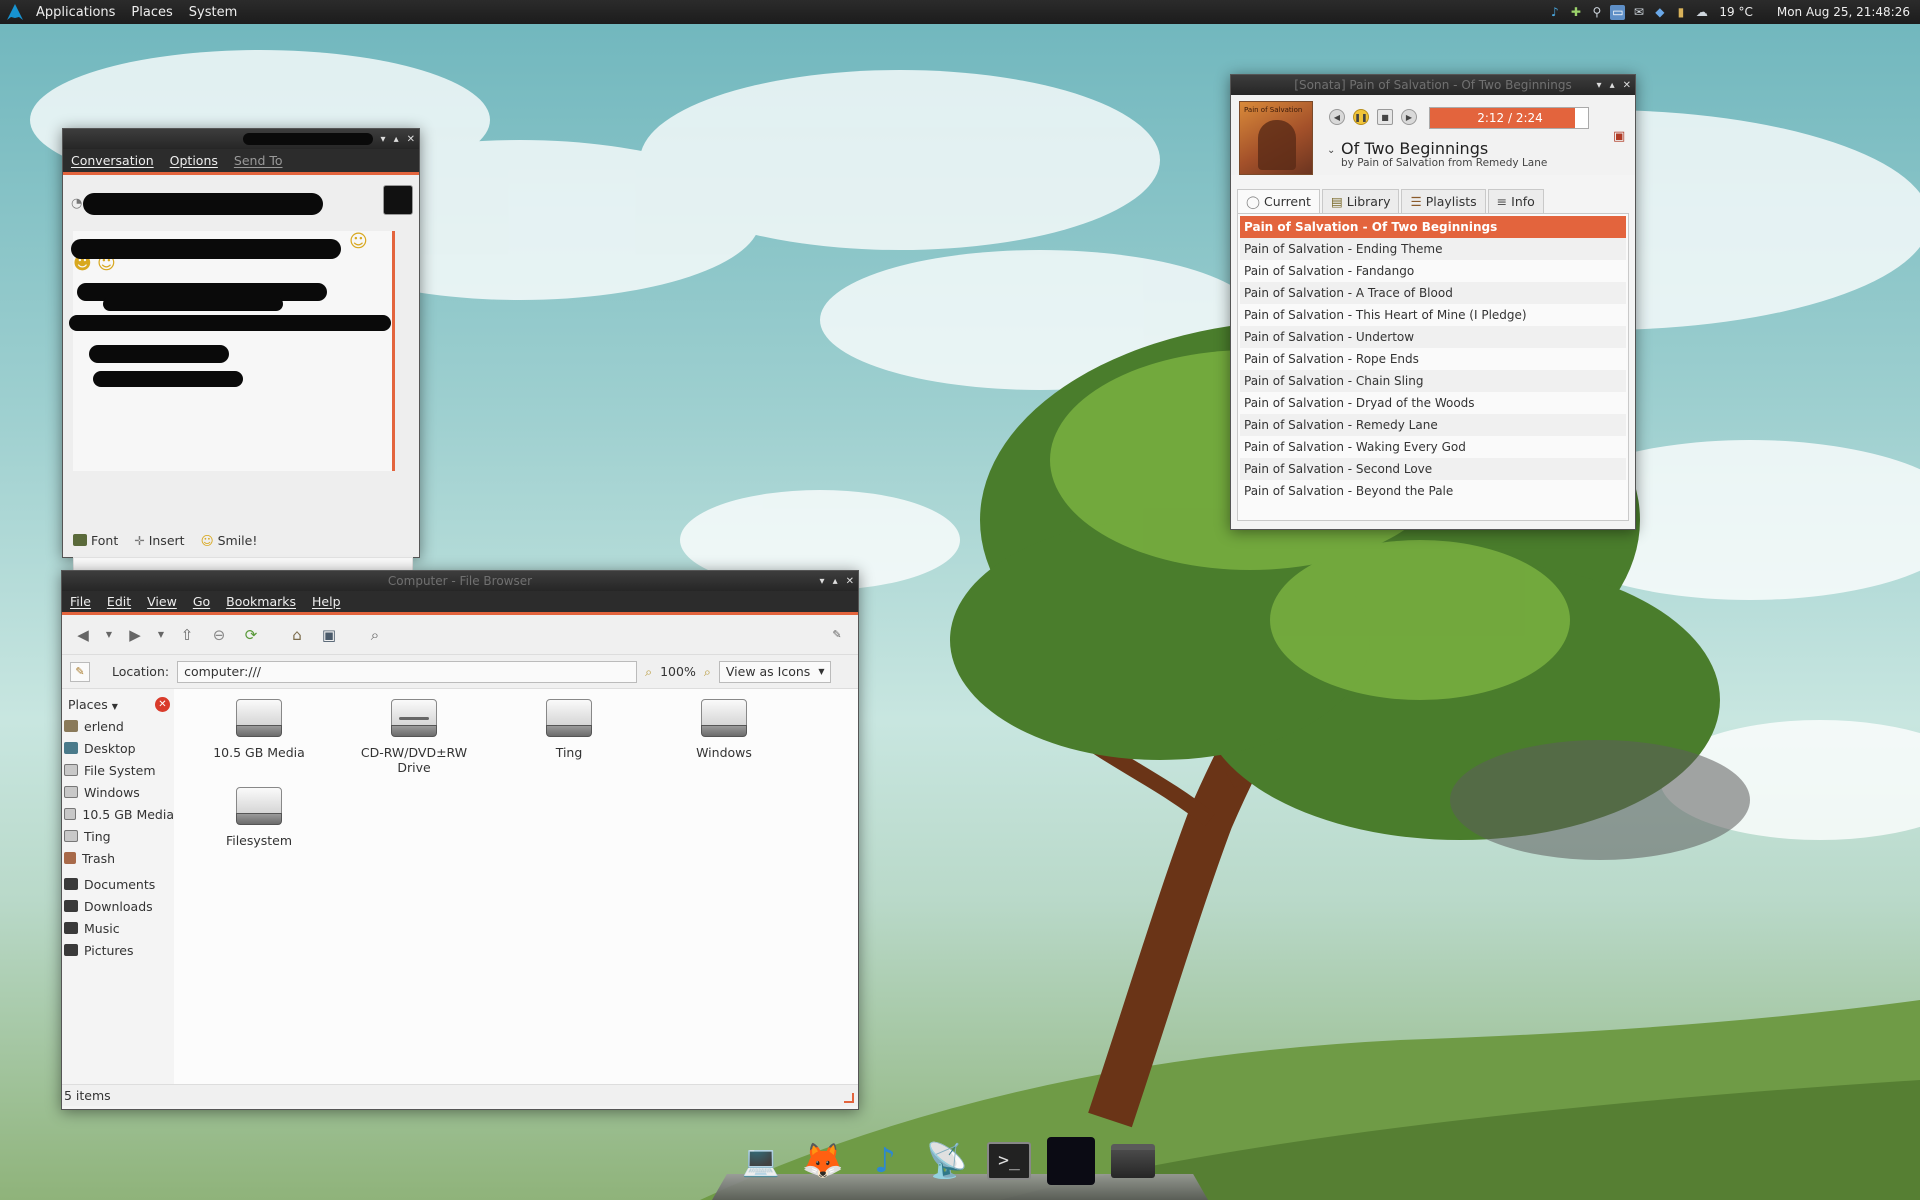  I want to click on resize-grip-icon, so click(849, 1098).